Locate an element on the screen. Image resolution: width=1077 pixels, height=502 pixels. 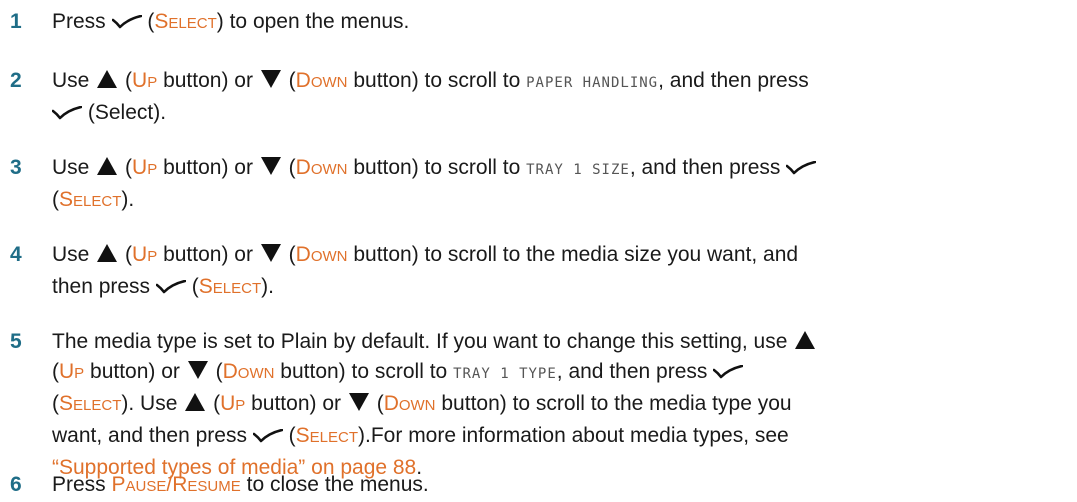
pause-resume-button-label: PAUSE/RESUME is located at coordinates (176, 484).